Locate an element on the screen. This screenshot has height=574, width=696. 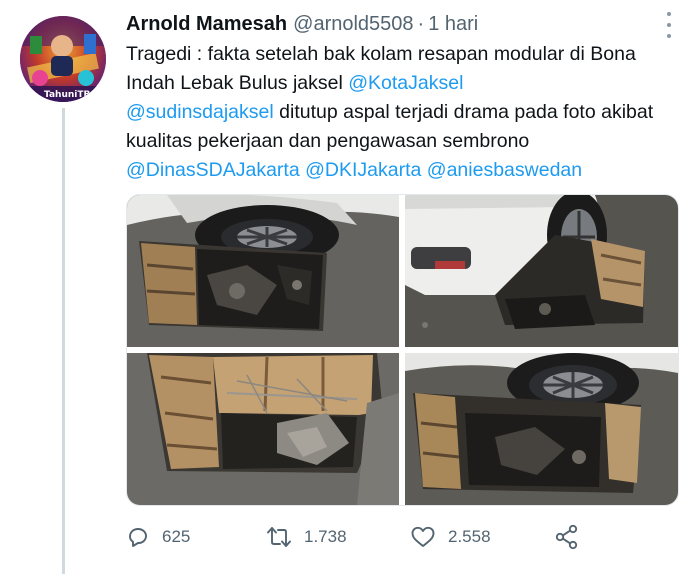
author-name: Arnold Mamesah is located at coordinates (206, 24).